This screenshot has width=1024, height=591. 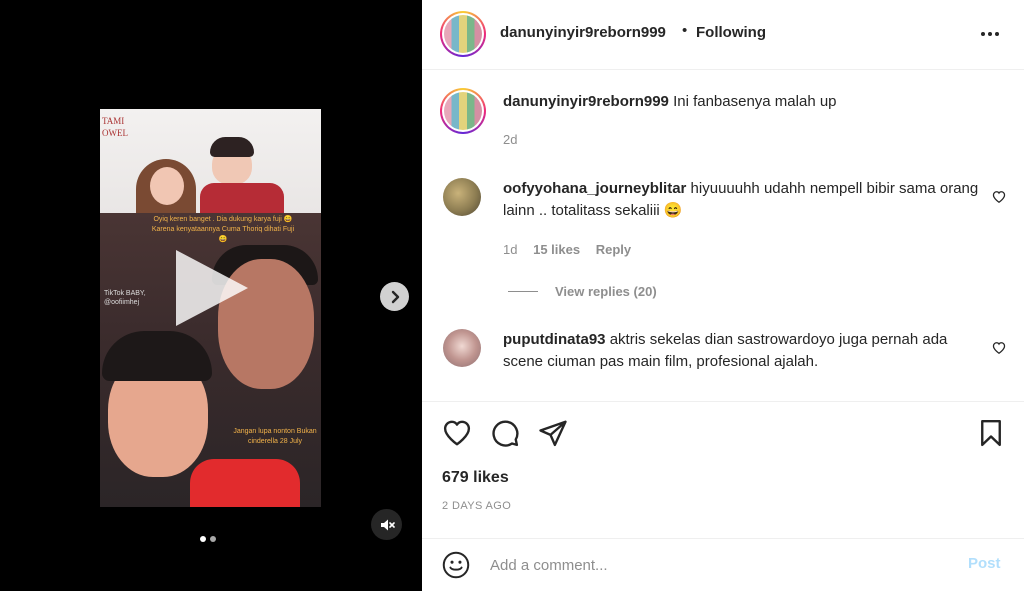 What do you see at coordinates (115, 133) in the screenshot?
I see `wall-text-2: OWEL` at bounding box center [115, 133].